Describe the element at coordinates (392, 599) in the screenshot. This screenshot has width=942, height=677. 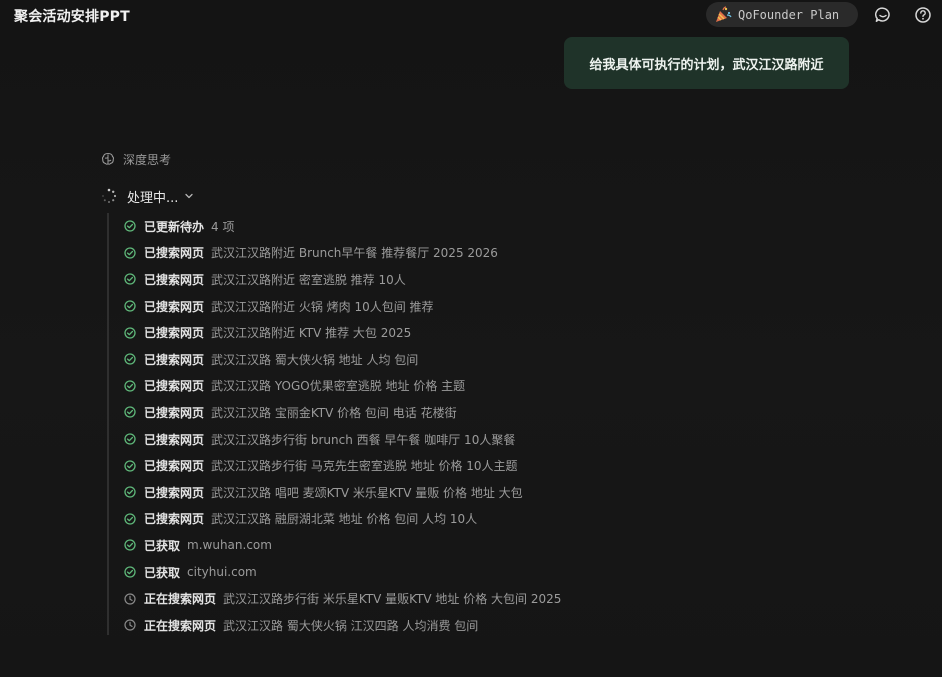
I see `step-detail: 武汉江汉路步行街 米乐星KTV 量贩KTV 地址 价格 大包间 2025` at that location.